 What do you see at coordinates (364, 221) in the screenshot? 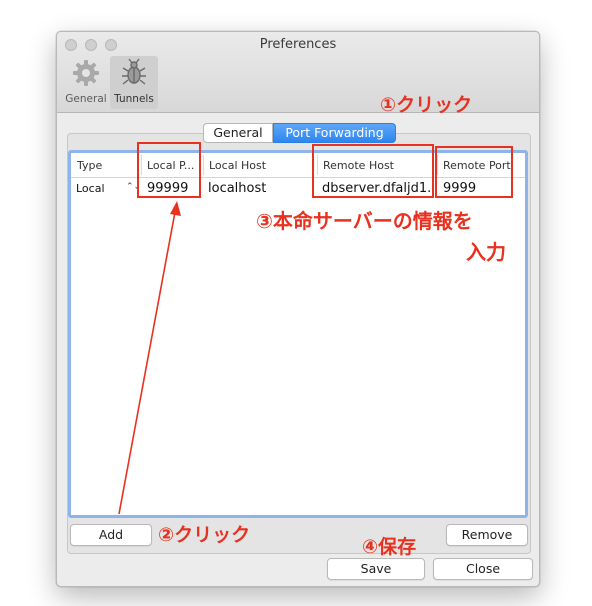
I see `annotation-step3-line1: ③本命サーバーの情報を` at bounding box center [364, 221].